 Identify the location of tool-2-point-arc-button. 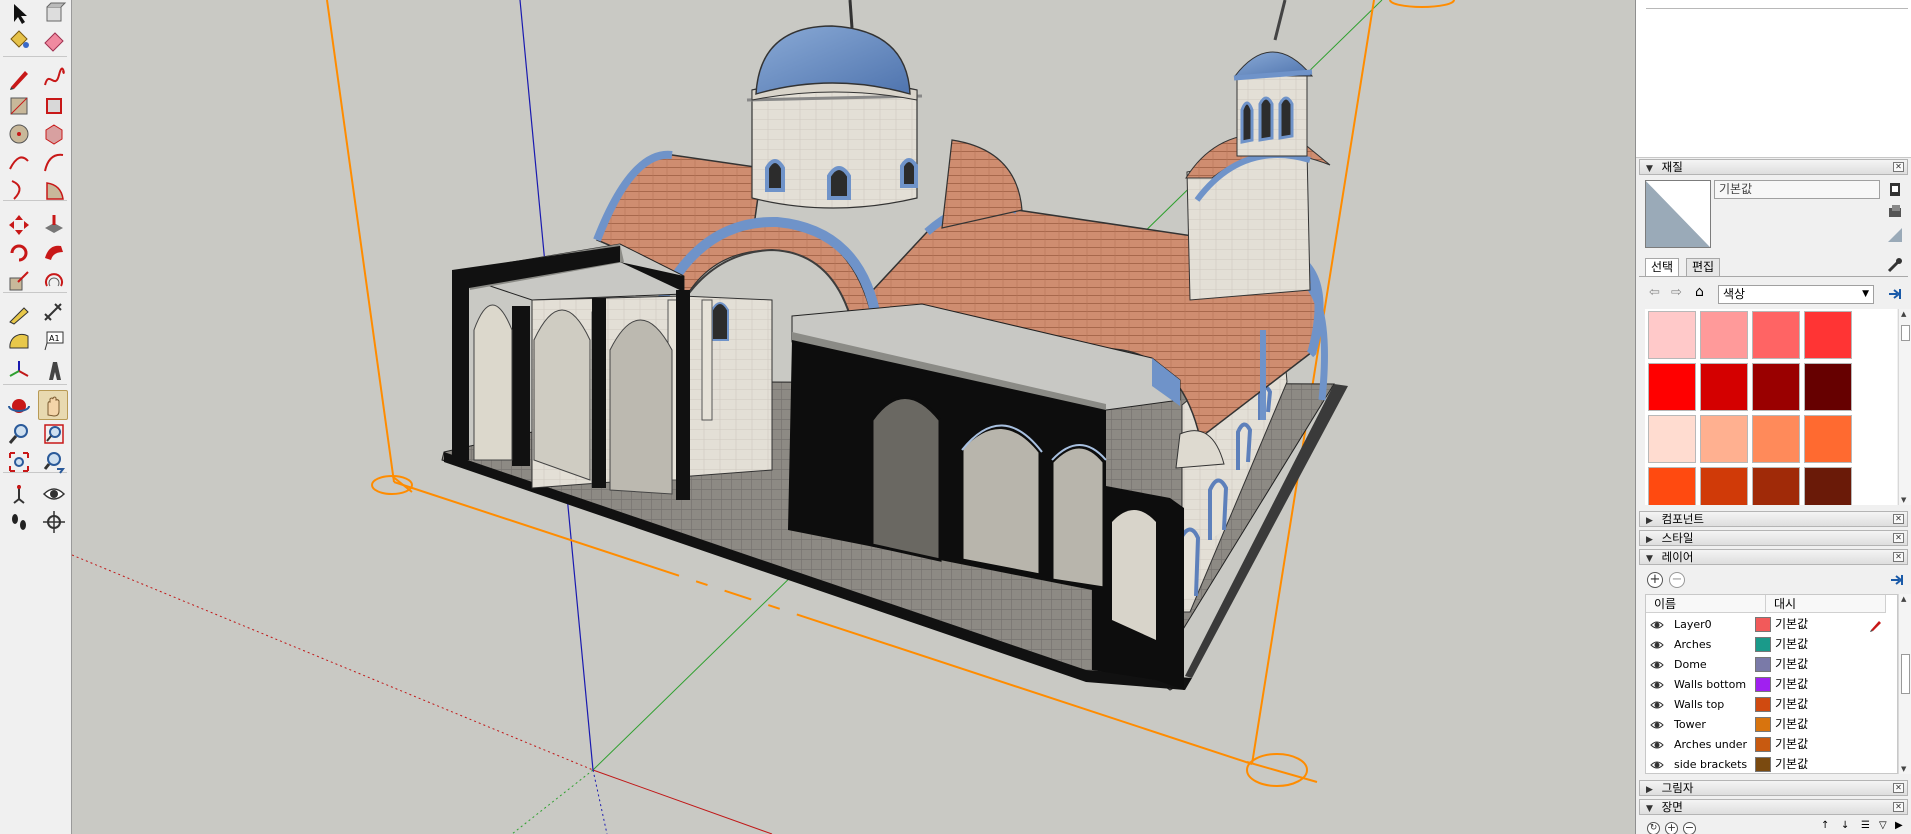
(53, 161).